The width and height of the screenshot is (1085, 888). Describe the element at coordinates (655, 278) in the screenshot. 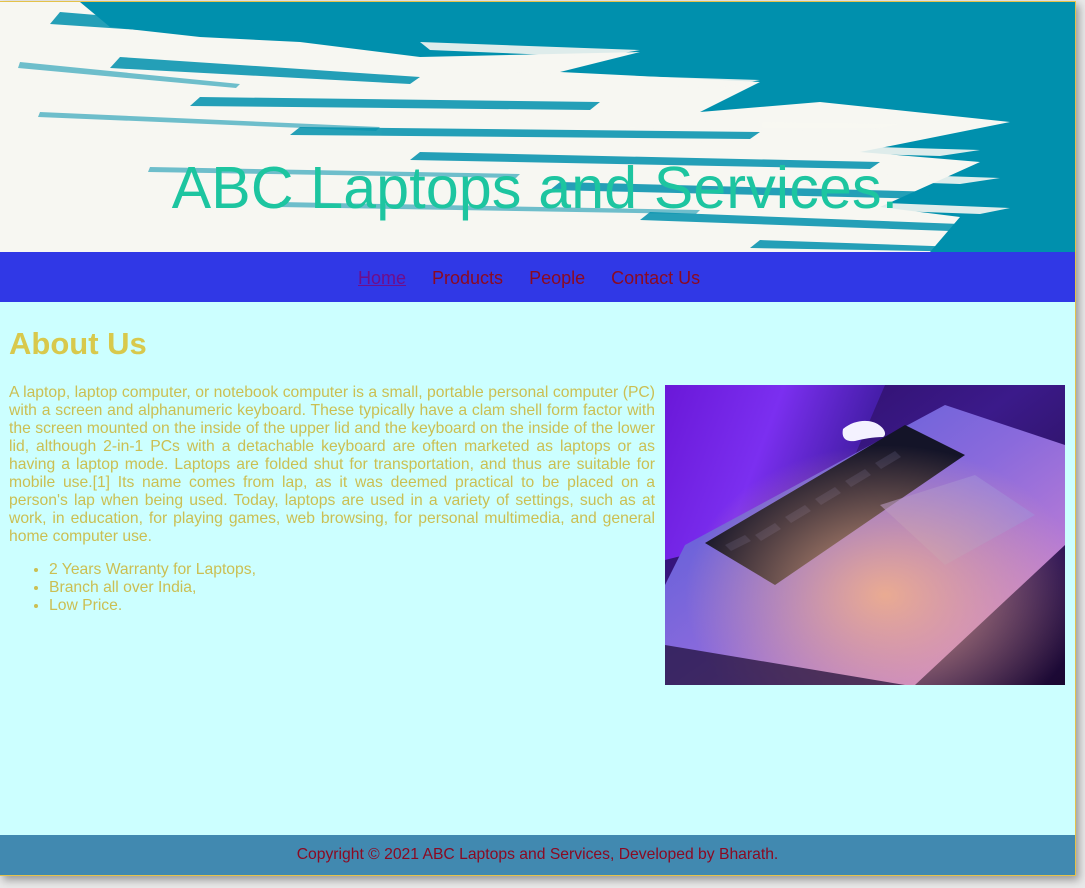

I see `nav-link-contact-us: Contact Us` at that location.